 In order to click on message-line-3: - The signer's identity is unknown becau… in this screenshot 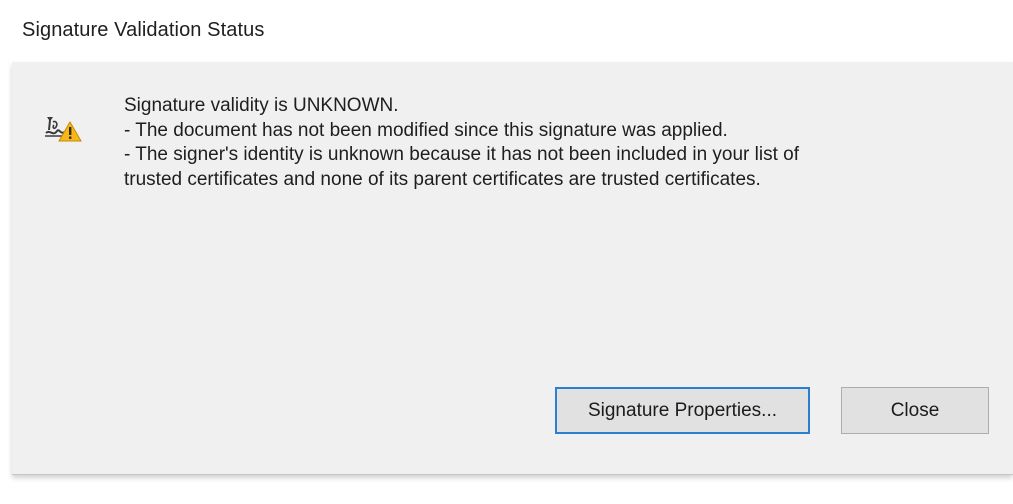, I will do `click(462, 154)`.